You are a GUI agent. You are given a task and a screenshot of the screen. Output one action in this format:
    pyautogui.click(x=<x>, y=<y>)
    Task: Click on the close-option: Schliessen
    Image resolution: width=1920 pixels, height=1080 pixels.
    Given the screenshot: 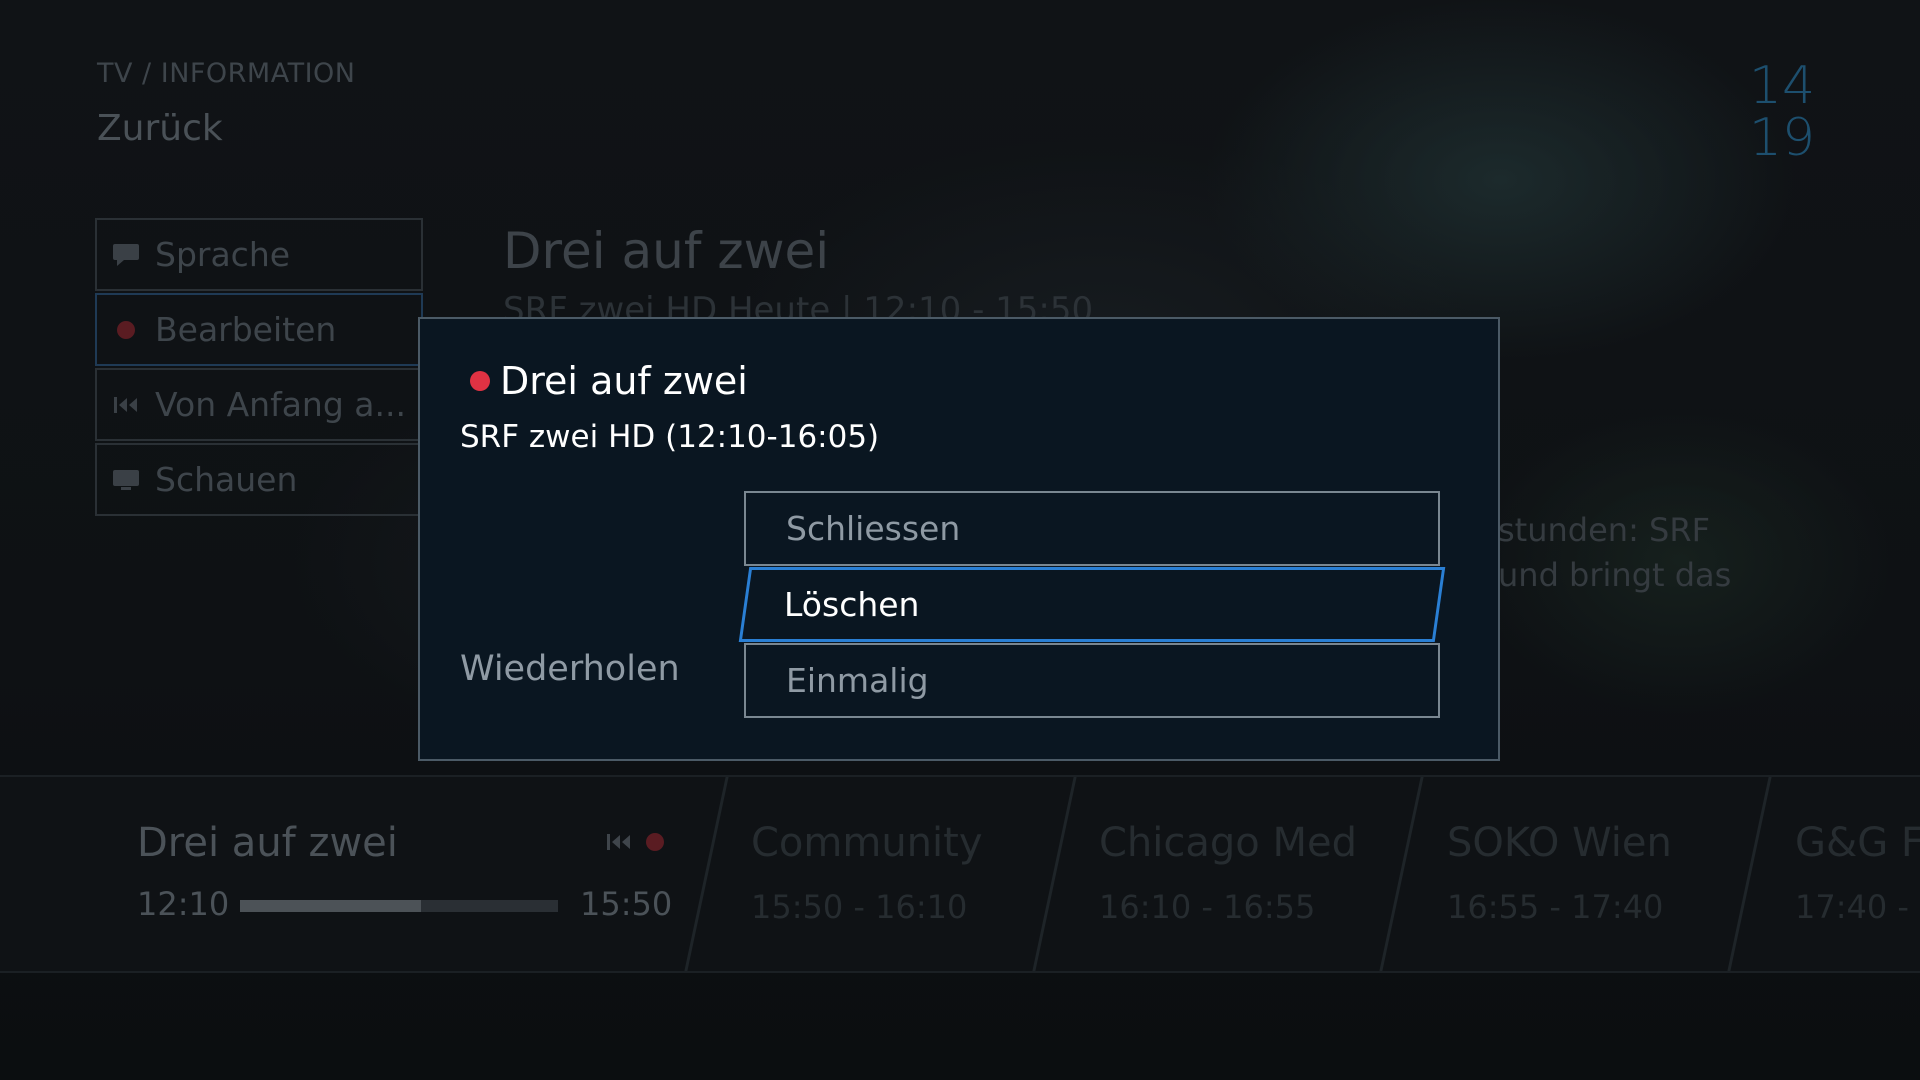 What is the action you would take?
    pyautogui.click(x=1092, y=528)
    